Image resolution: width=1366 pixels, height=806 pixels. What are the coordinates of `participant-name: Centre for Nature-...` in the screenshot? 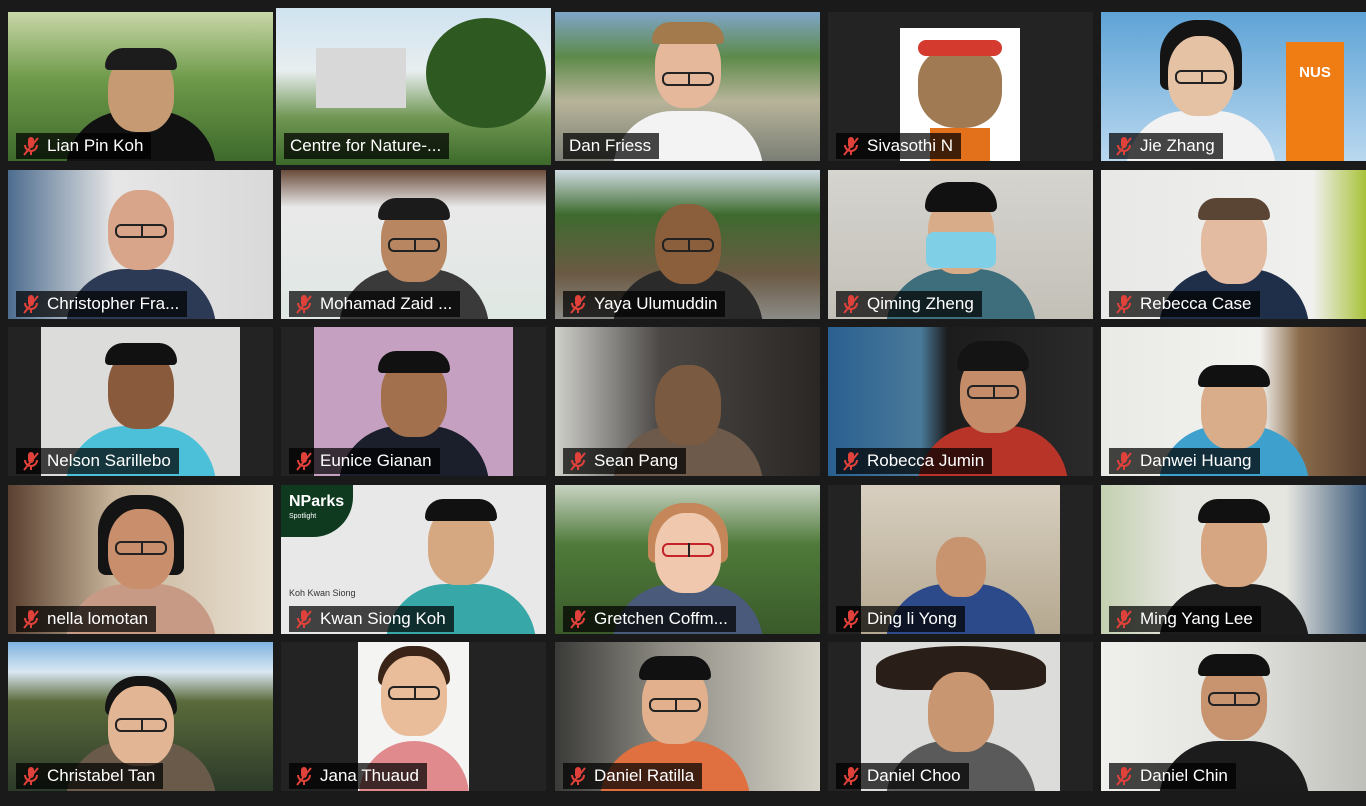 It's located at (366, 145).